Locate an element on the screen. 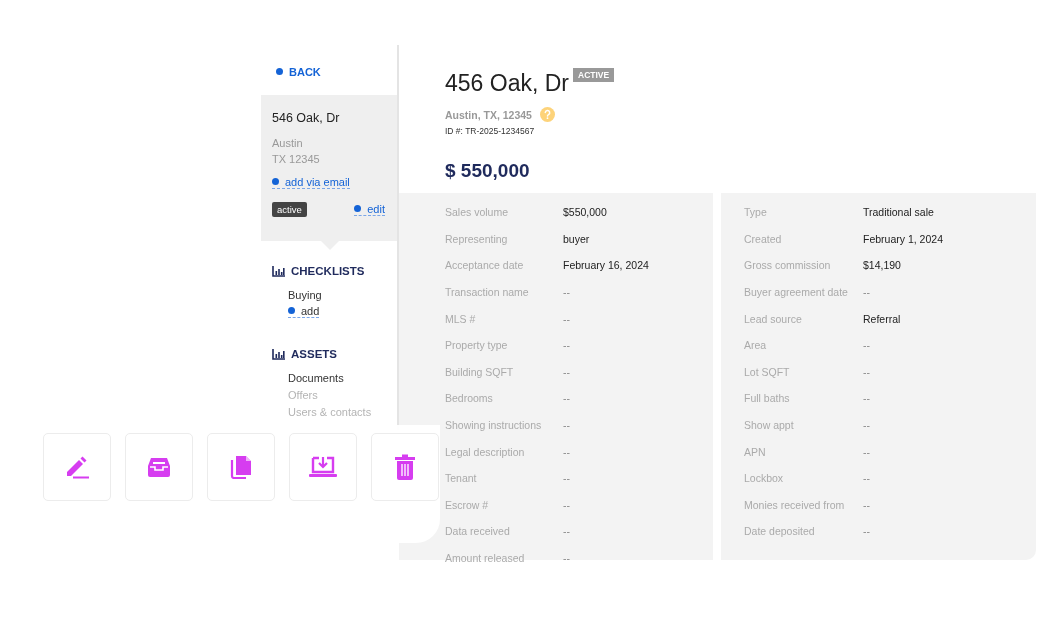 The width and height of the screenshot is (1058, 632). copy-icon is located at coordinates (241, 467).